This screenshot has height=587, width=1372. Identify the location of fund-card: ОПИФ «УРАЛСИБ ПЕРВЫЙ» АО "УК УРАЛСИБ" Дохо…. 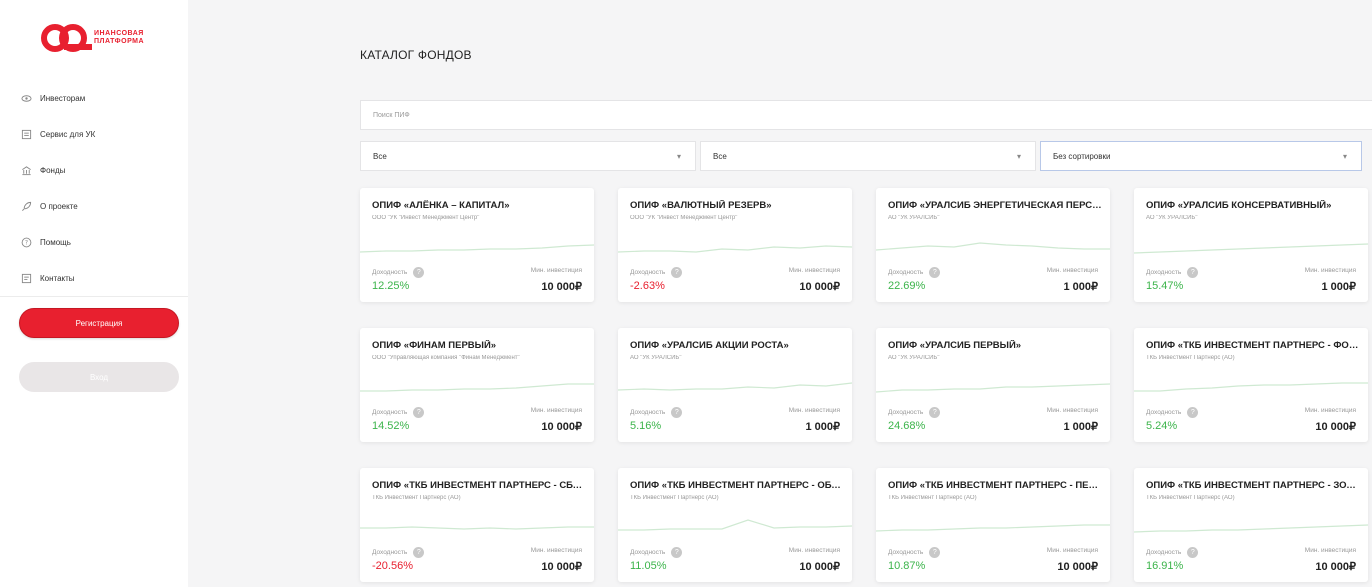
(993, 385).